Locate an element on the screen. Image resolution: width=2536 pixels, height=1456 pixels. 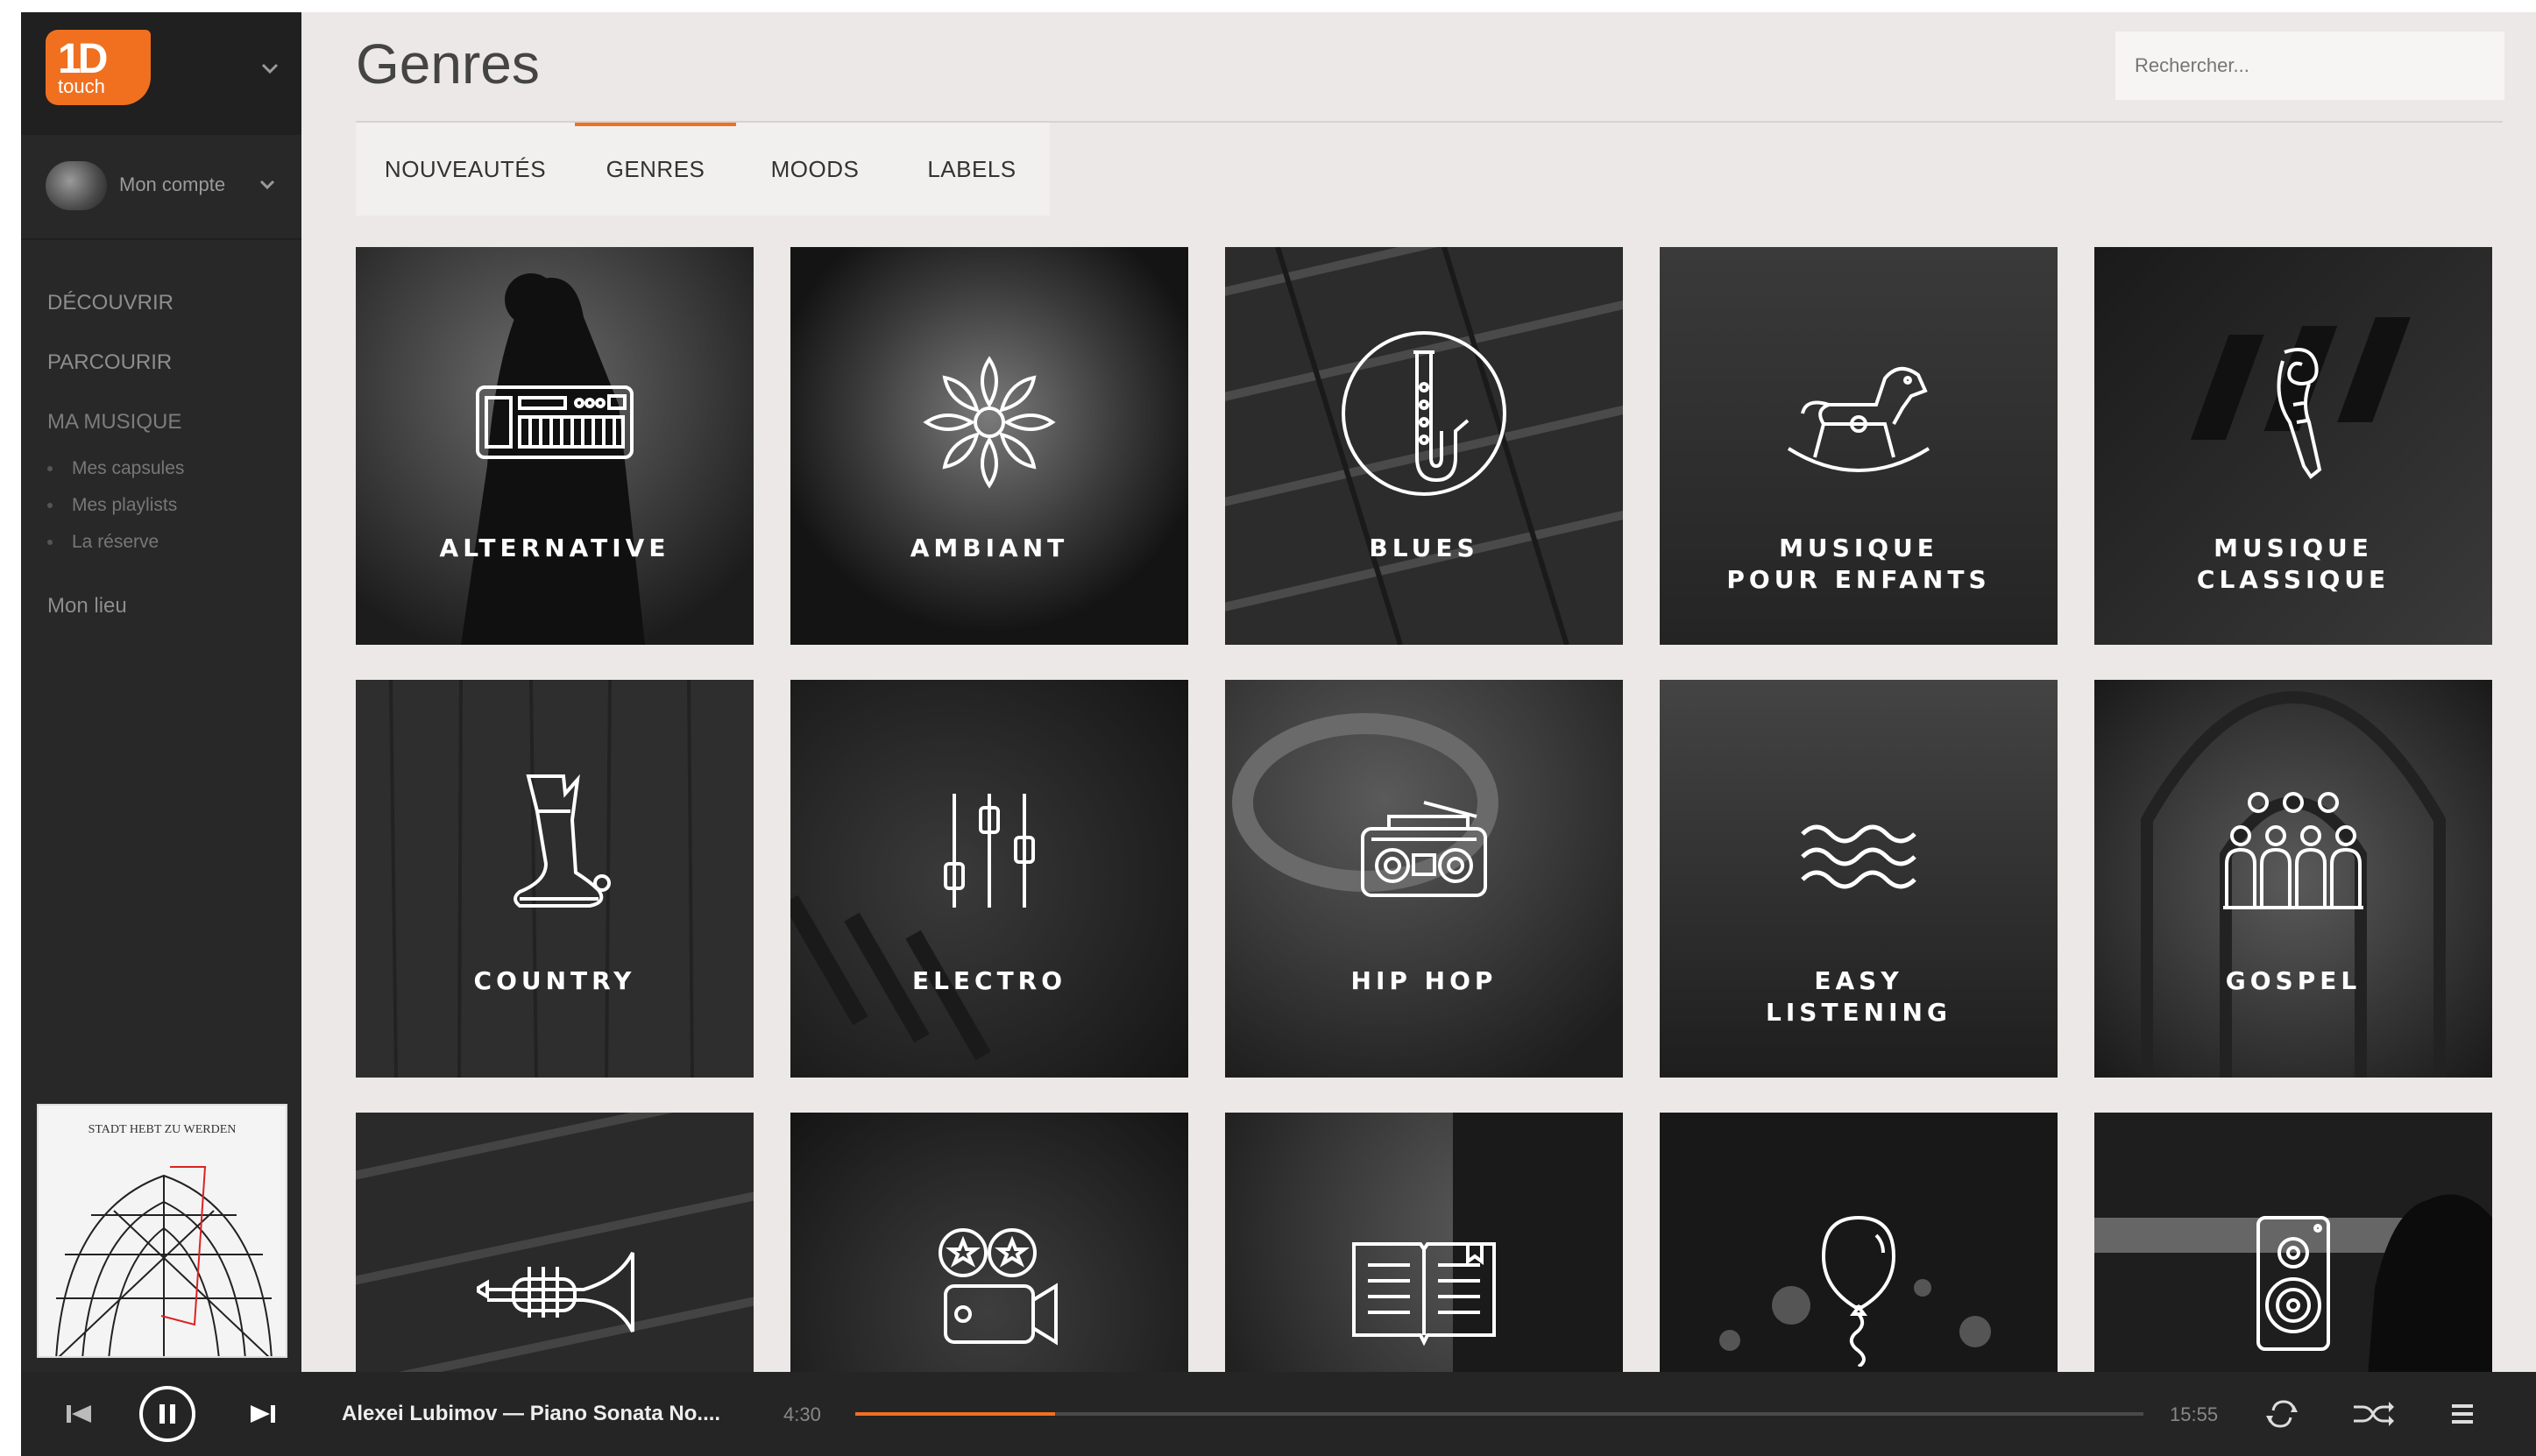
genre-tile-ambiant: AMBIANT is located at coordinates (989, 446).